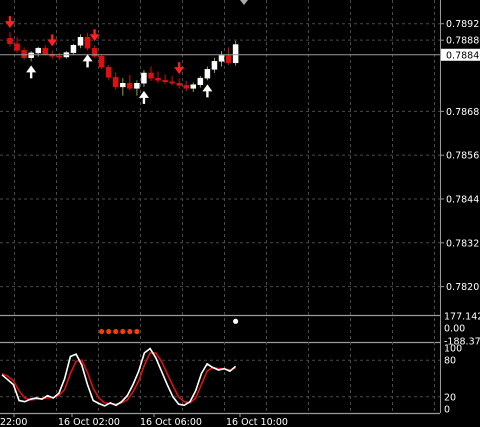 Image resolution: width=480 pixels, height=427 pixels. I want to click on price-axis-label: 0.78445, so click(463, 199).